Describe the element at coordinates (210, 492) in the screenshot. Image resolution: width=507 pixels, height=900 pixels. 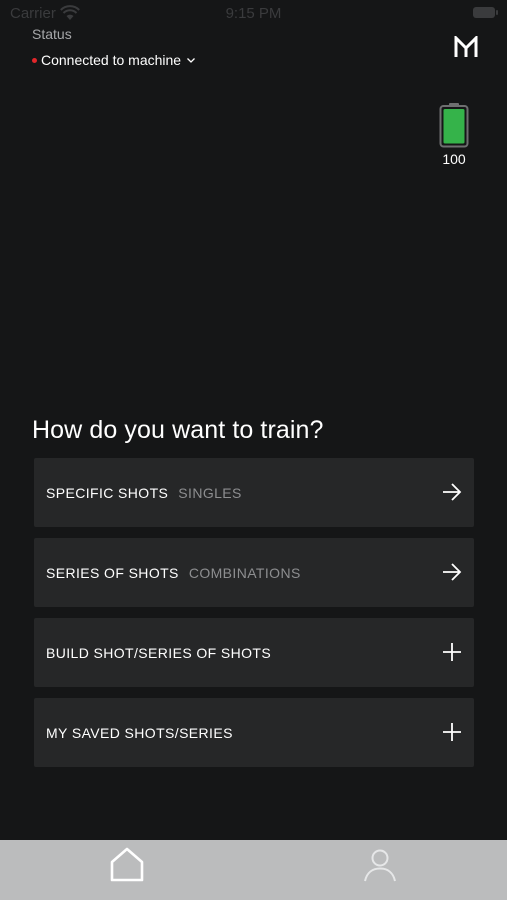
I see `option-sublabel: SINGLES` at that location.